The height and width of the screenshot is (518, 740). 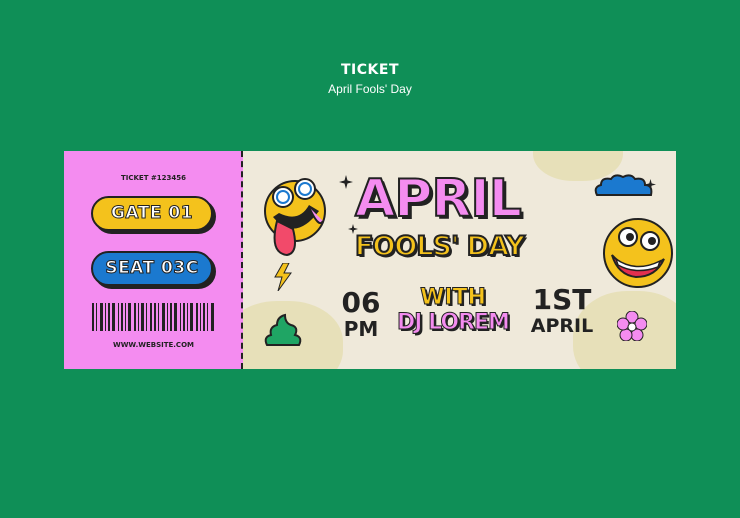 What do you see at coordinates (632, 326) in the screenshot?
I see `flower-icon` at bounding box center [632, 326].